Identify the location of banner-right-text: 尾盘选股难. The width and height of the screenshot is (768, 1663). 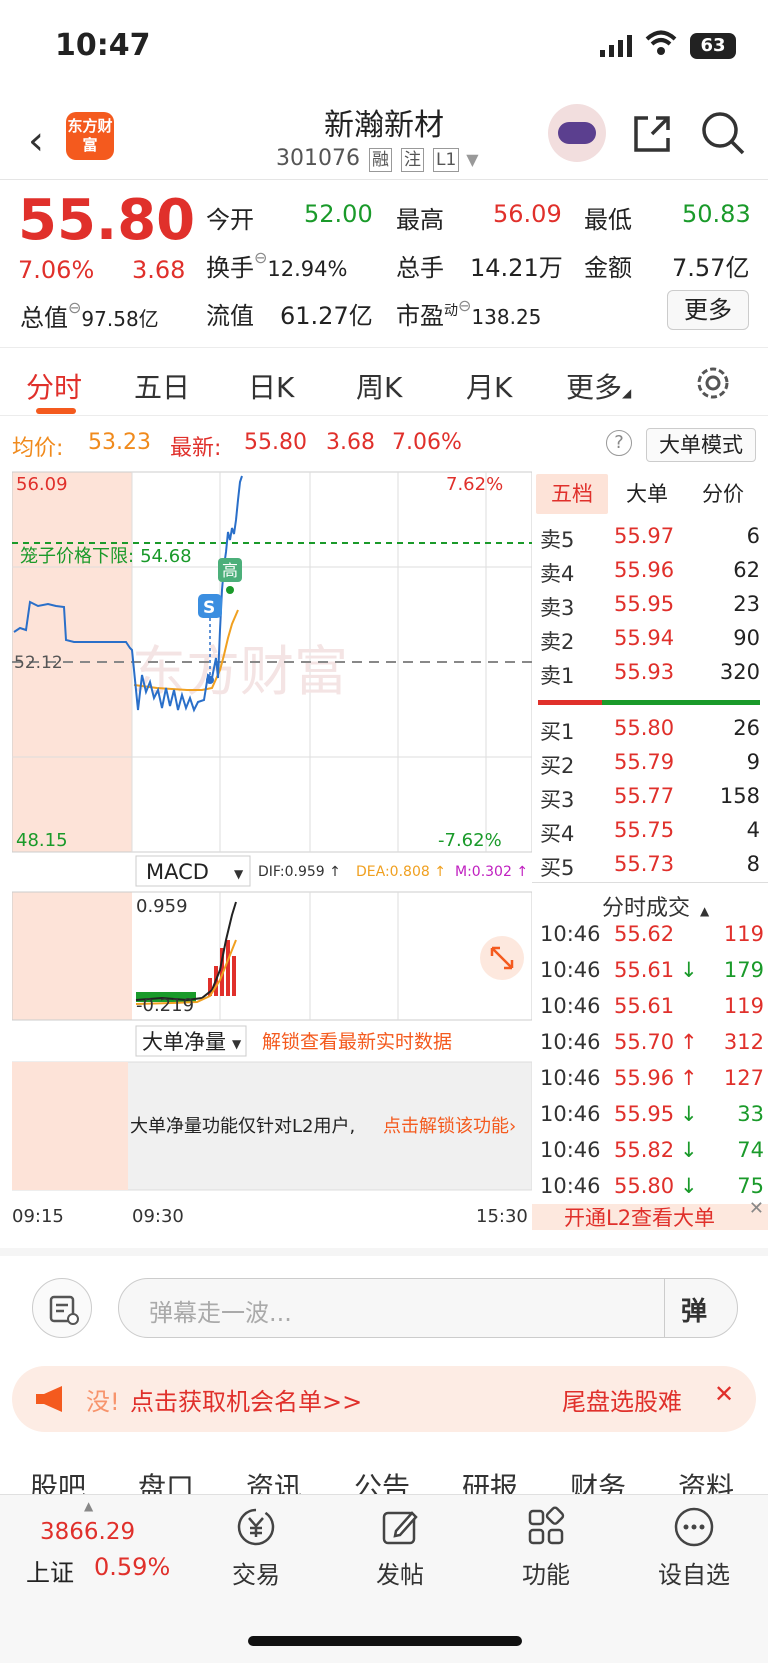
(622, 1399).